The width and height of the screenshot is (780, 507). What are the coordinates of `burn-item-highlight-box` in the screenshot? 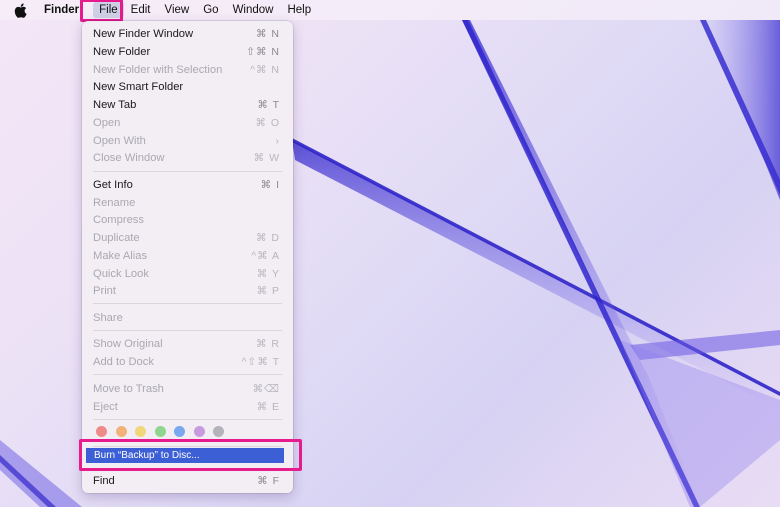 It's located at (190, 455).